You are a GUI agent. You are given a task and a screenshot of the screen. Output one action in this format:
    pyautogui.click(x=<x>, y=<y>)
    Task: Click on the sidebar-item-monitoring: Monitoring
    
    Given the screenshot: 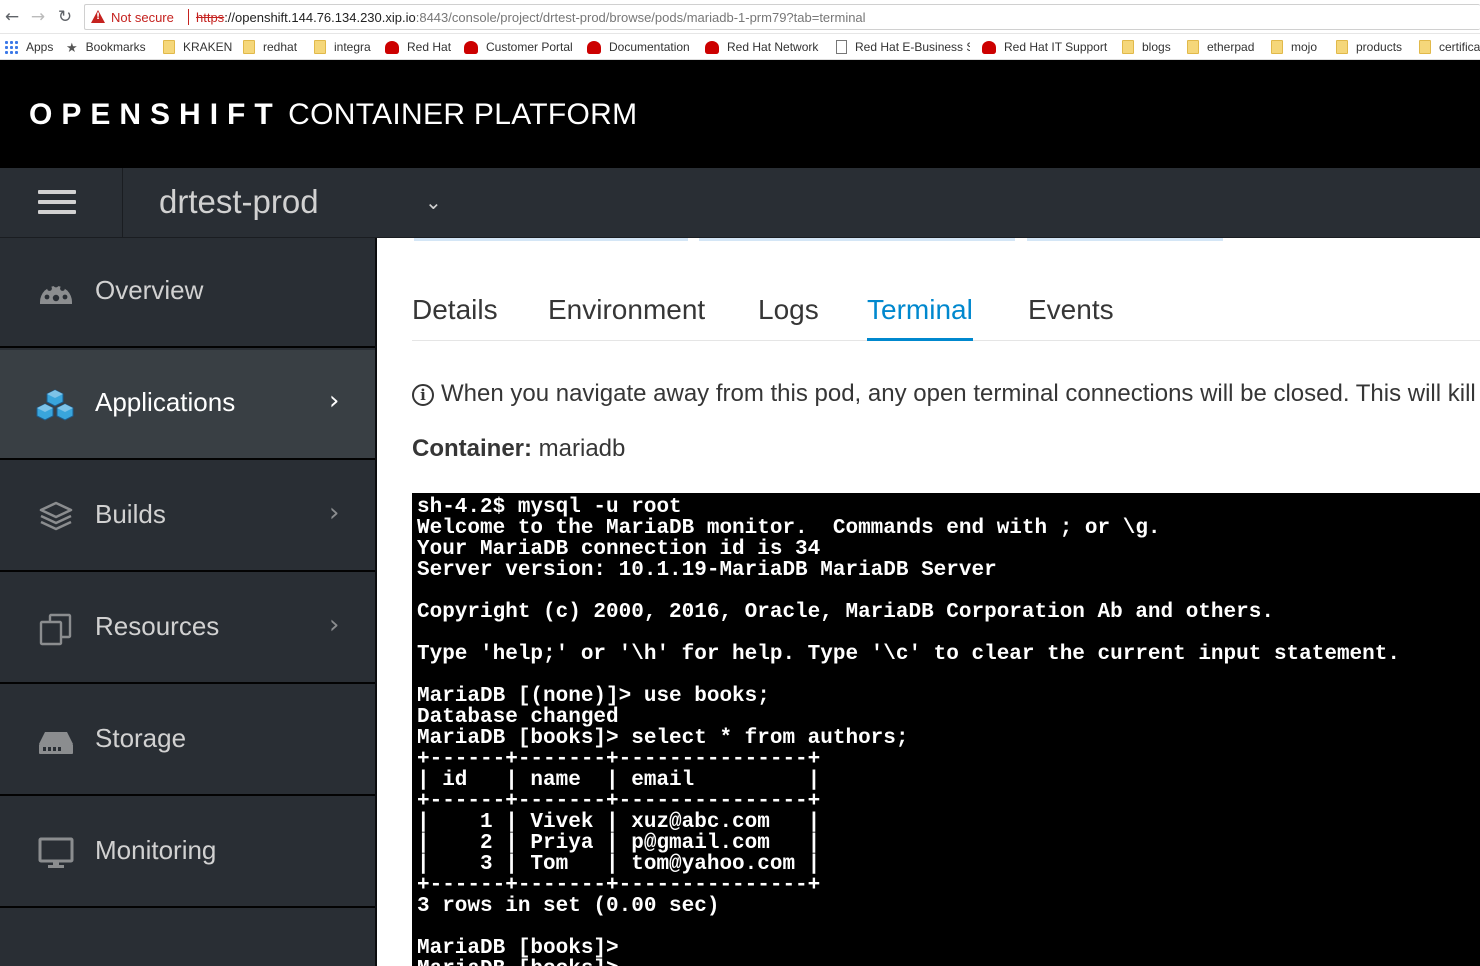 What is the action you would take?
    pyautogui.click(x=187, y=853)
    